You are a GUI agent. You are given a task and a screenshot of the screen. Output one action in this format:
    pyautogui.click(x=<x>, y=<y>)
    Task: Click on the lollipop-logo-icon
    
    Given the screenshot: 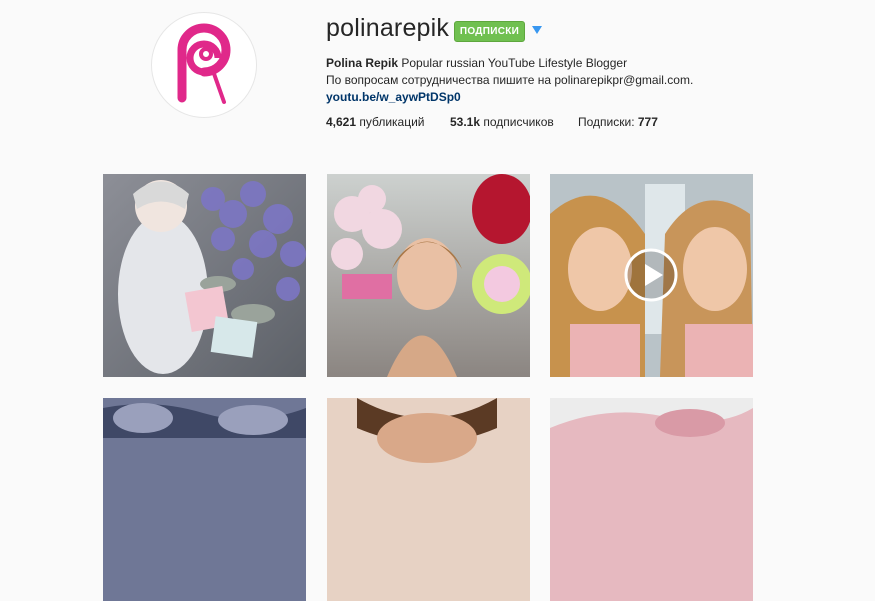 What is the action you would take?
    pyautogui.click(x=204, y=63)
    